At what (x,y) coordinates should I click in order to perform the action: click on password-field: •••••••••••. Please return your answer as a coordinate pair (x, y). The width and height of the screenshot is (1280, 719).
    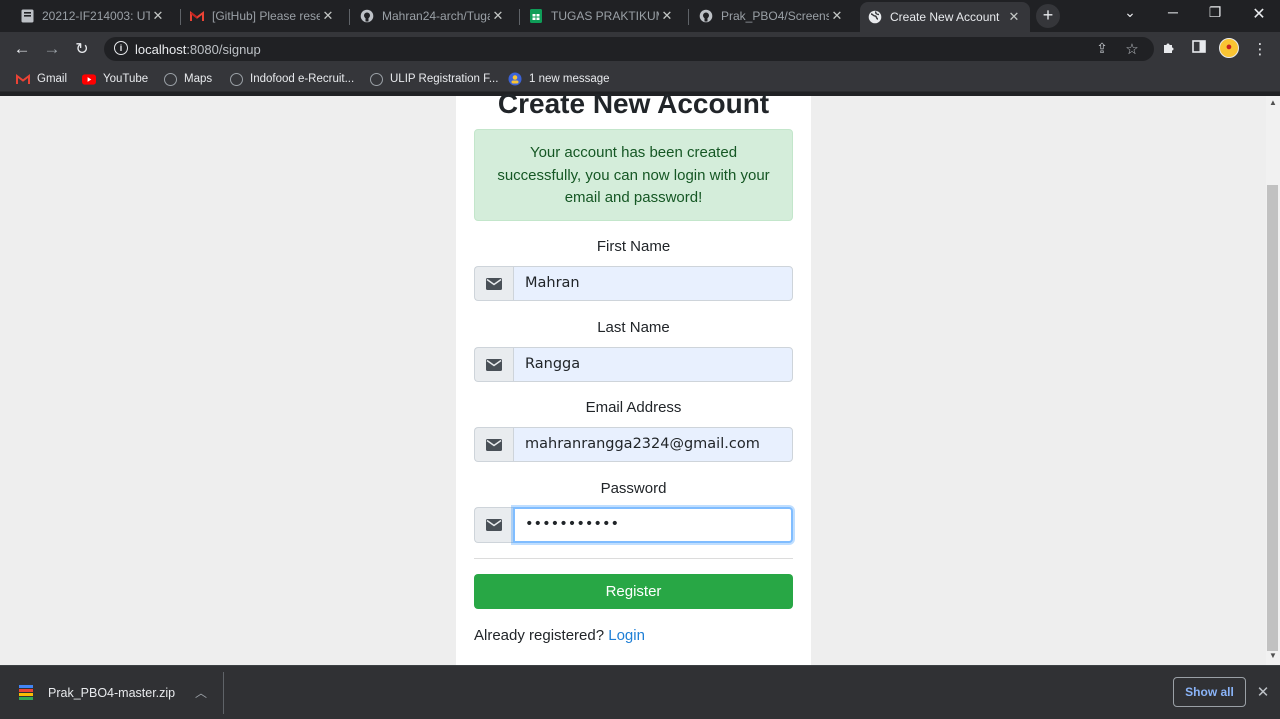
    Looking at the image, I should click on (653, 525).